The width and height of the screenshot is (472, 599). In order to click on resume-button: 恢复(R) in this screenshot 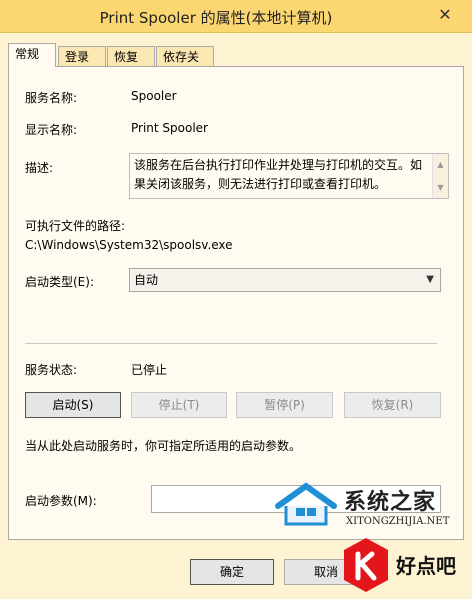, I will do `click(392, 405)`.